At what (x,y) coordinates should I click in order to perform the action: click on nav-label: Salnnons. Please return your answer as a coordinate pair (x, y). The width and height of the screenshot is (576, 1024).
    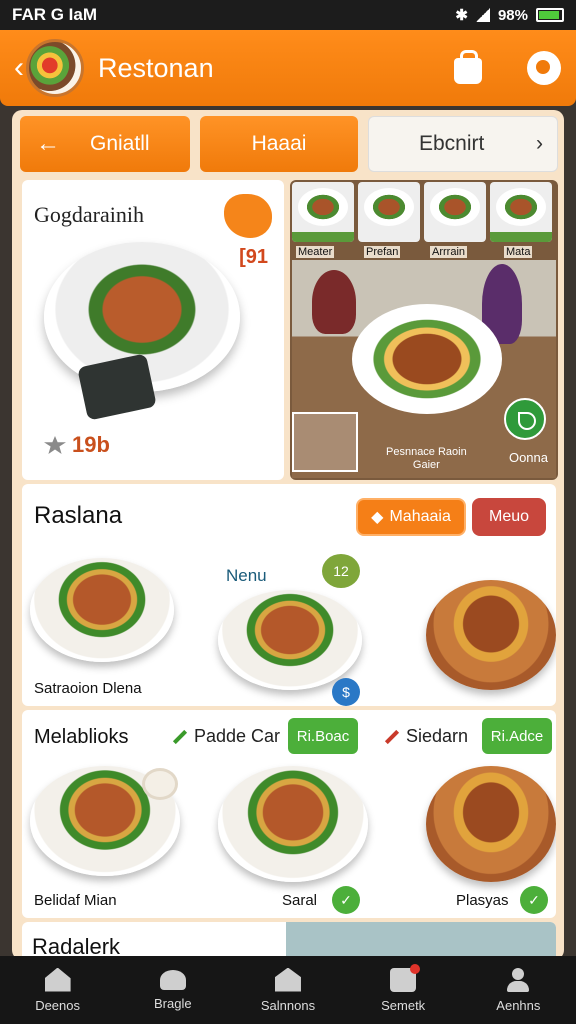
    Looking at the image, I should click on (288, 1005).